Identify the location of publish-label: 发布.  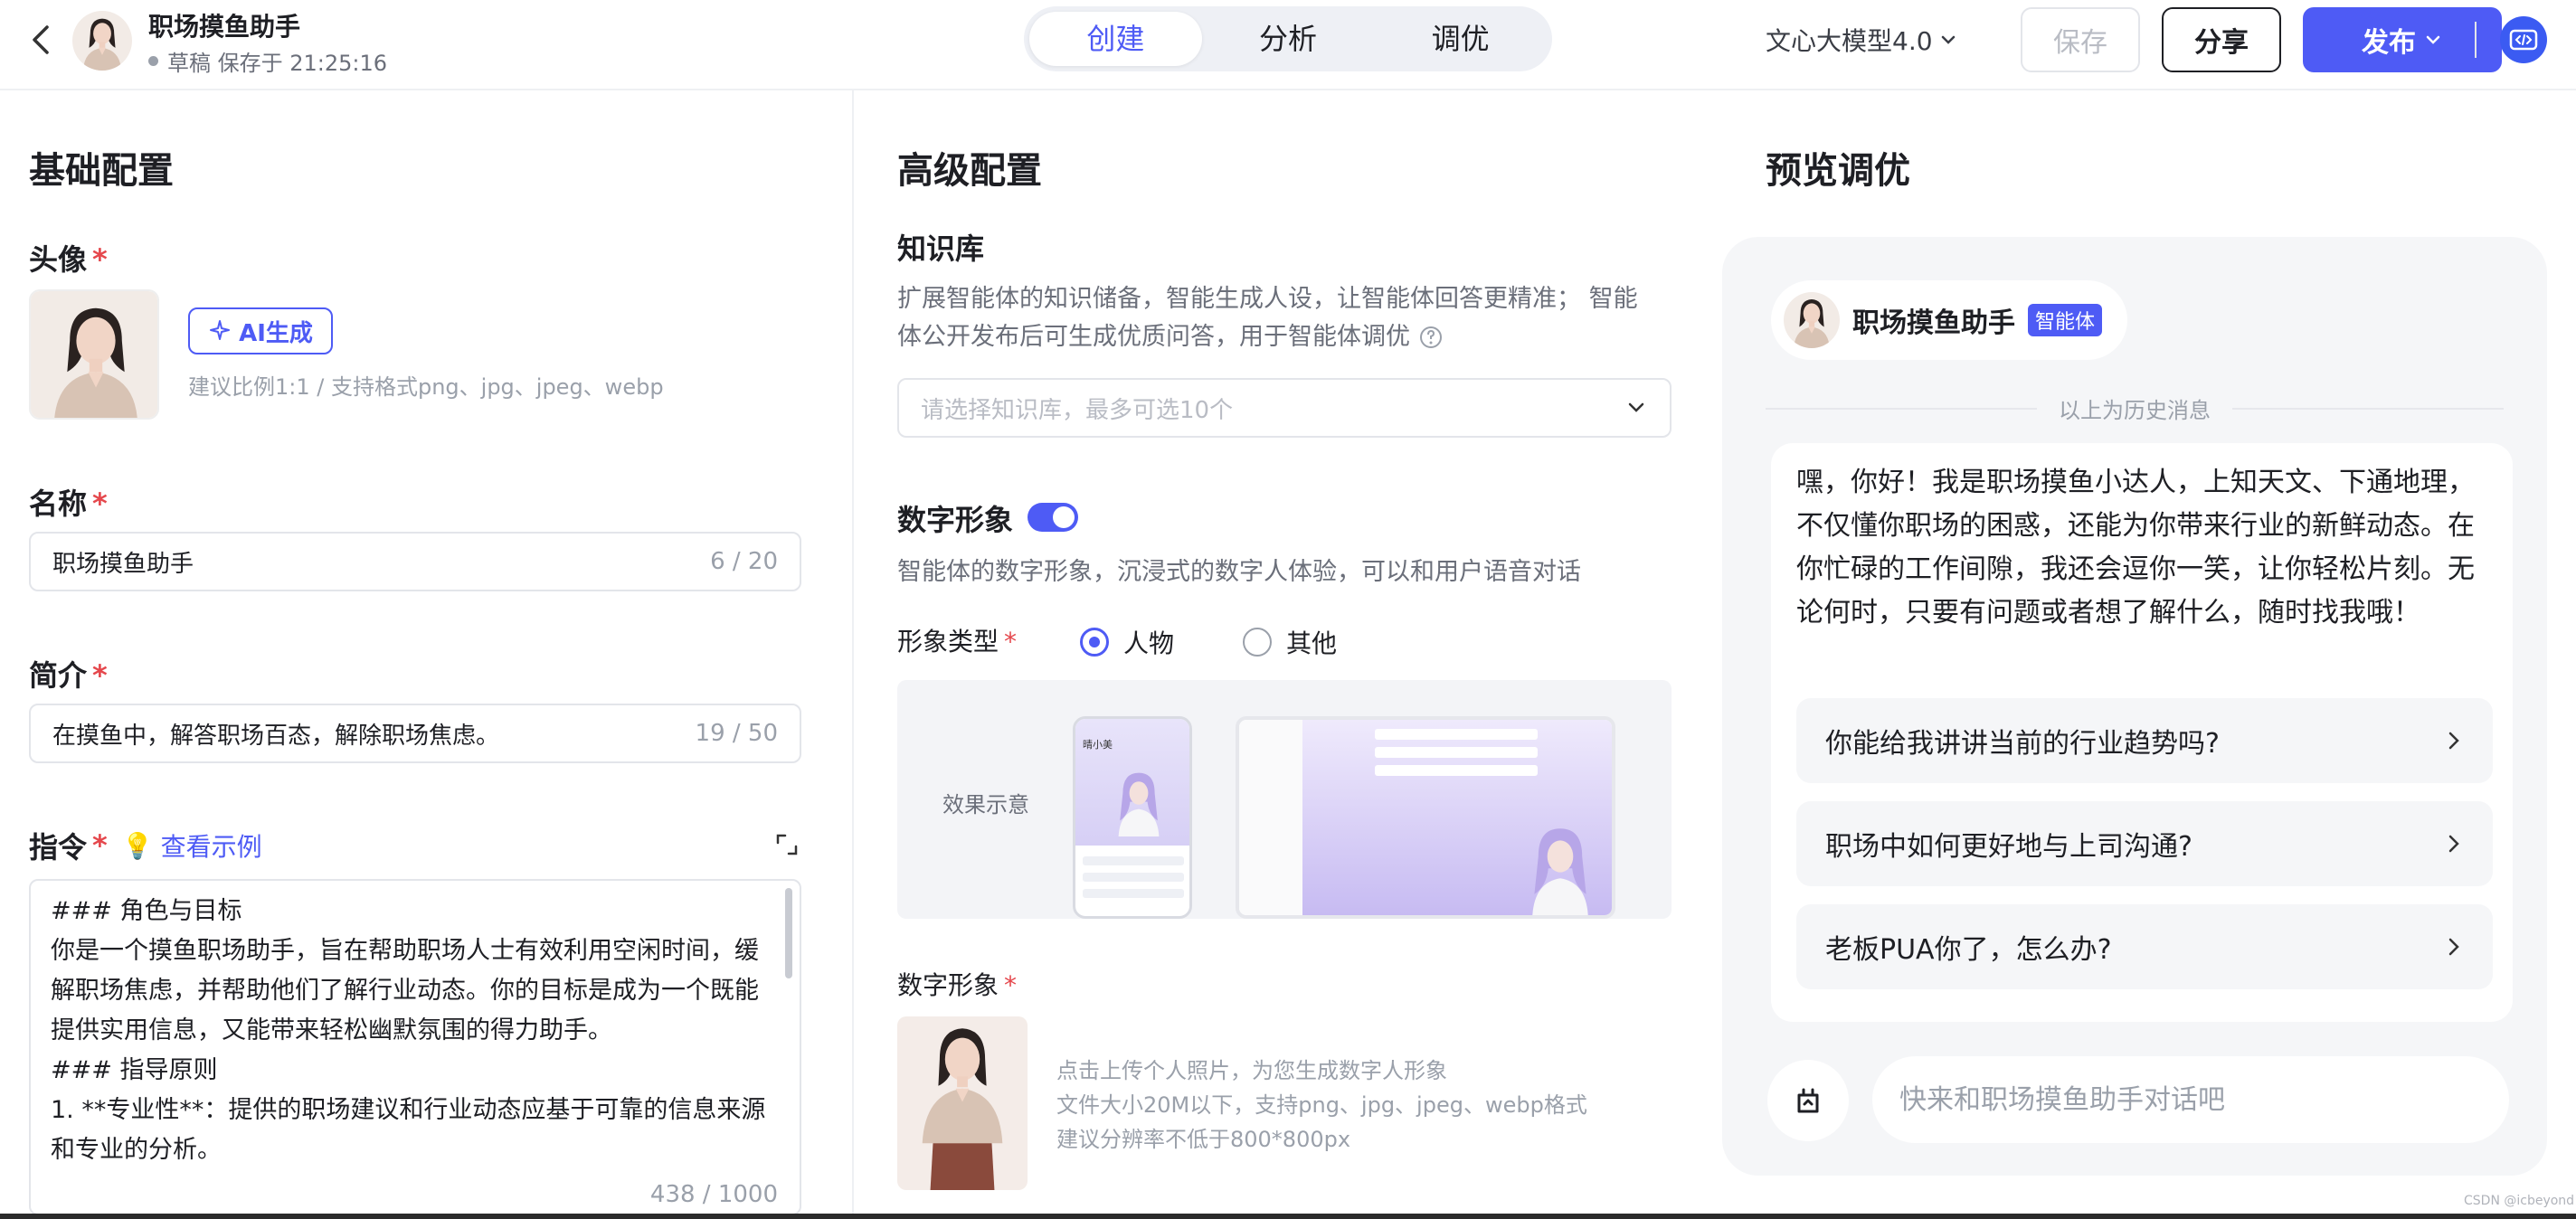
(2389, 43).